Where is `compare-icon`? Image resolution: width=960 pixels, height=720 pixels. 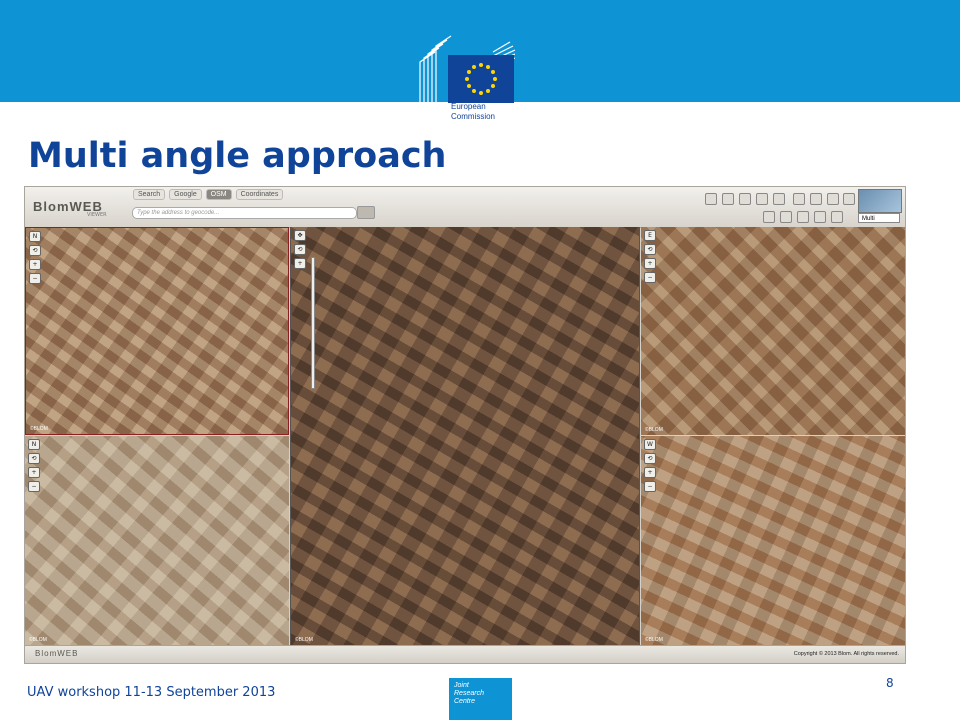 compare-icon is located at coordinates (779, 199).